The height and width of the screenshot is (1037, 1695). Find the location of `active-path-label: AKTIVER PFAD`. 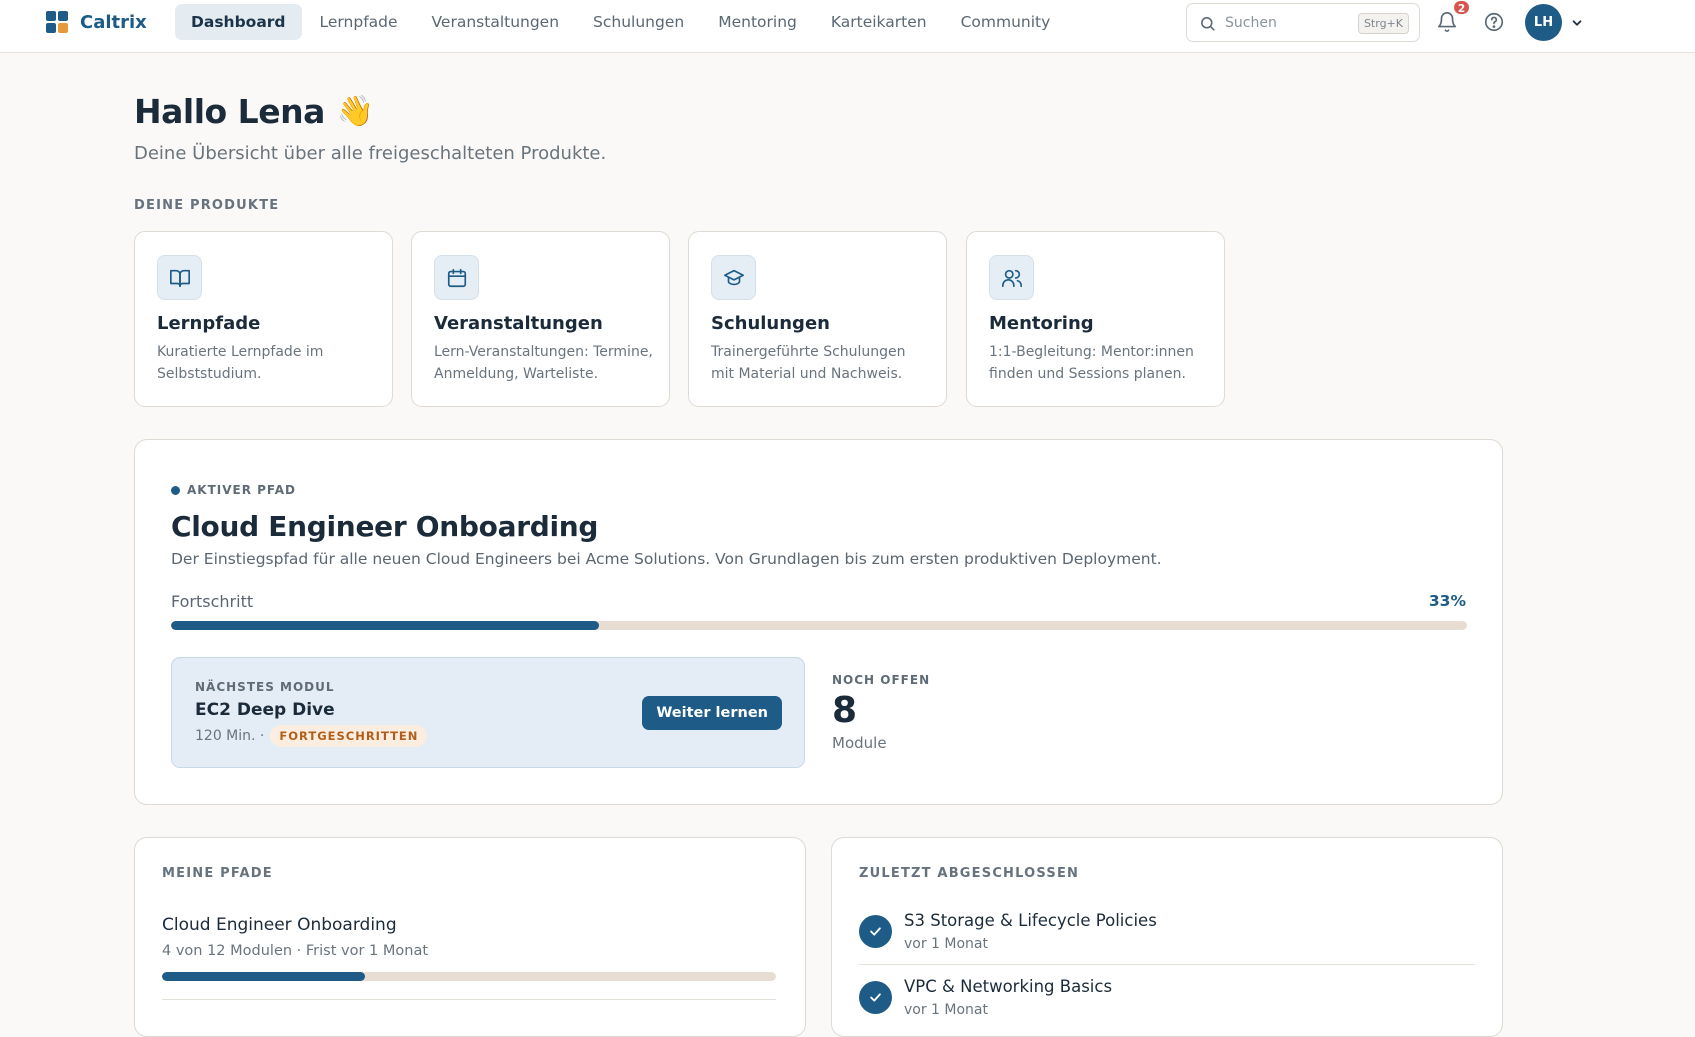

active-path-label: AKTIVER PFAD is located at coordinates (233, 490).